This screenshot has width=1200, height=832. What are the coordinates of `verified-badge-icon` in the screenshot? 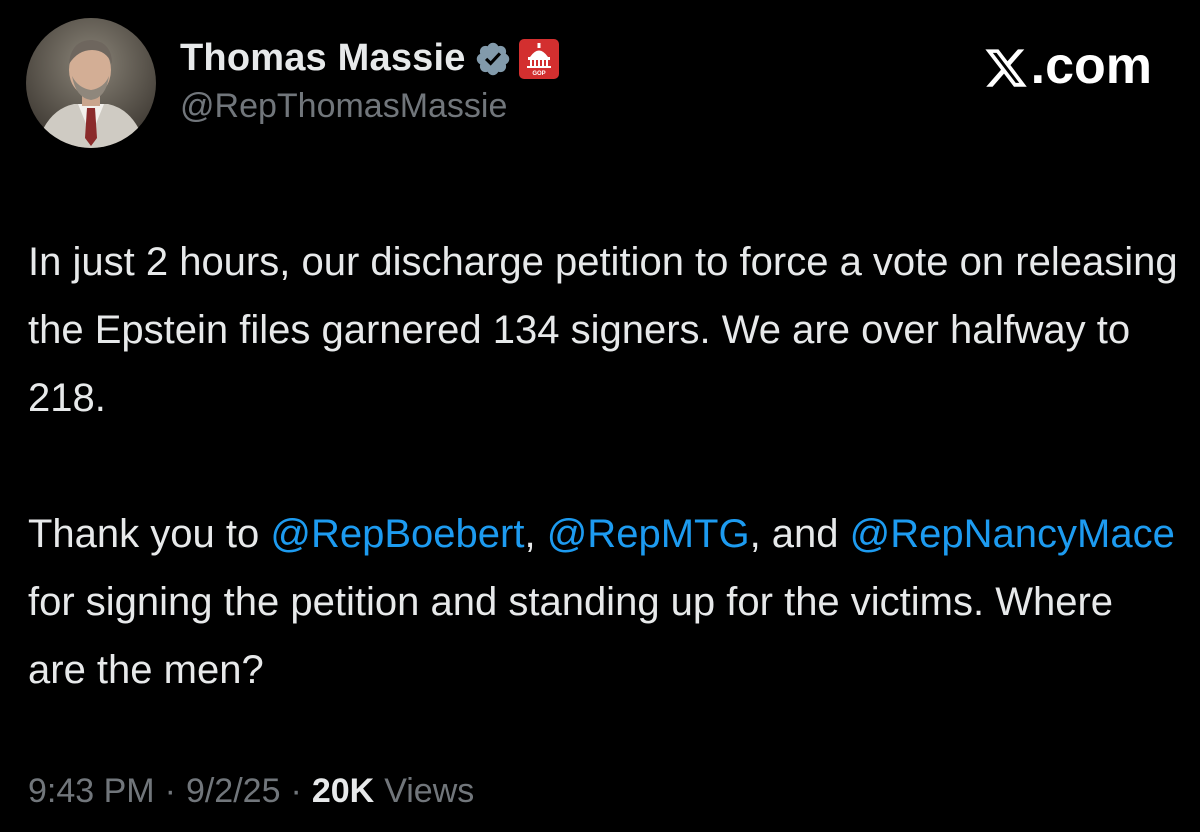 It's located at (493, 59).